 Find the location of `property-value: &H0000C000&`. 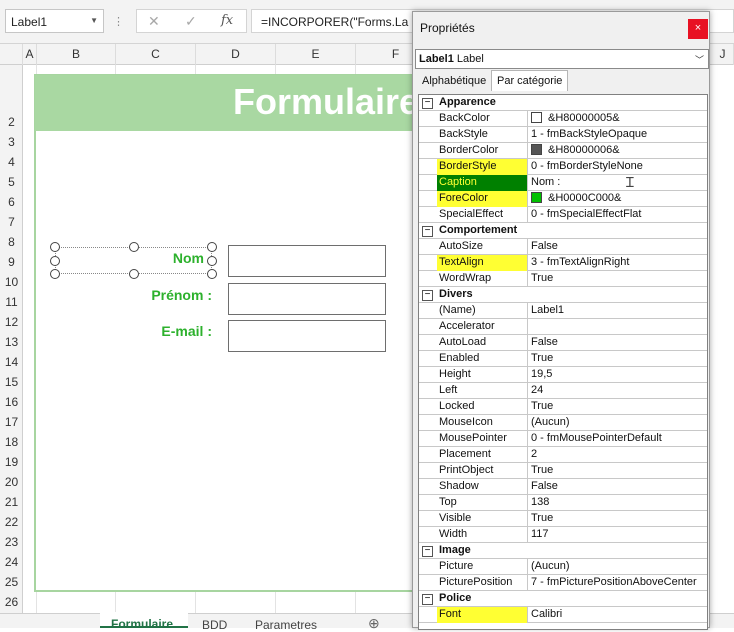

property-value: &H0000C000& is located at coordinates (618, 199).